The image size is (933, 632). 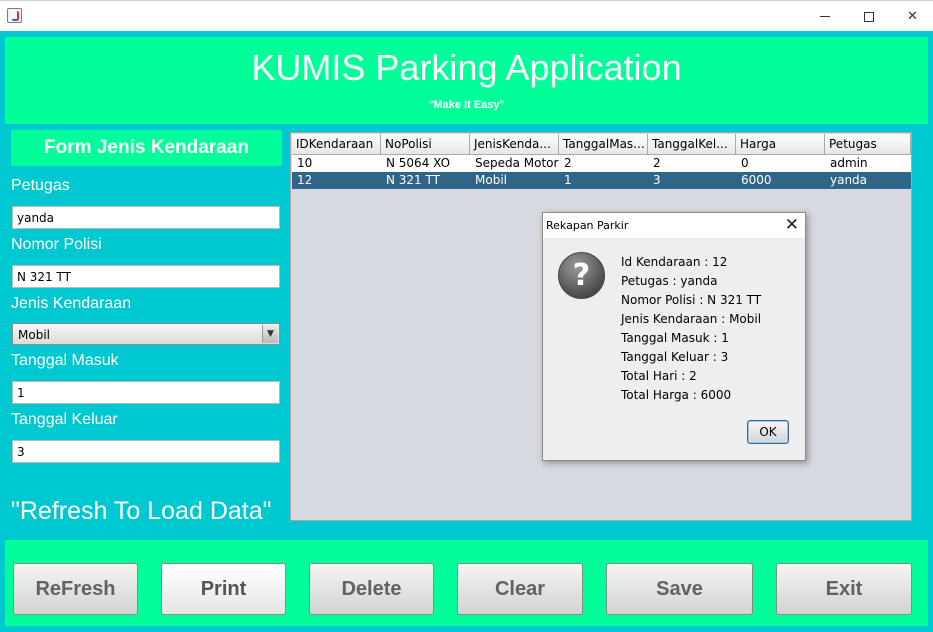 What do you see at coordinates (75, 589) in the screenshot?
I see `refresh-button: ReFresh` at bounding box center [75, 589].